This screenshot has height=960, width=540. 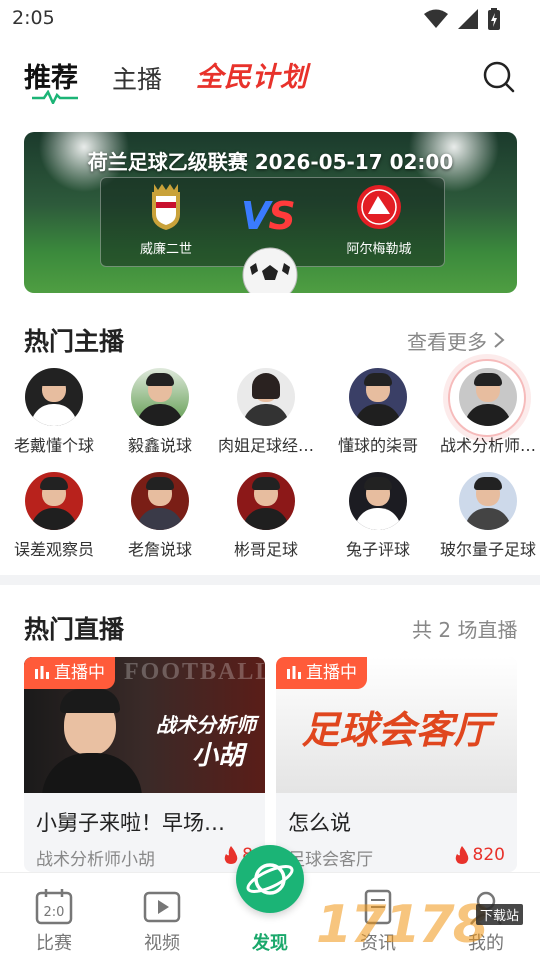 I want to click on nav-video: 视频, so click(x=162, y=914).